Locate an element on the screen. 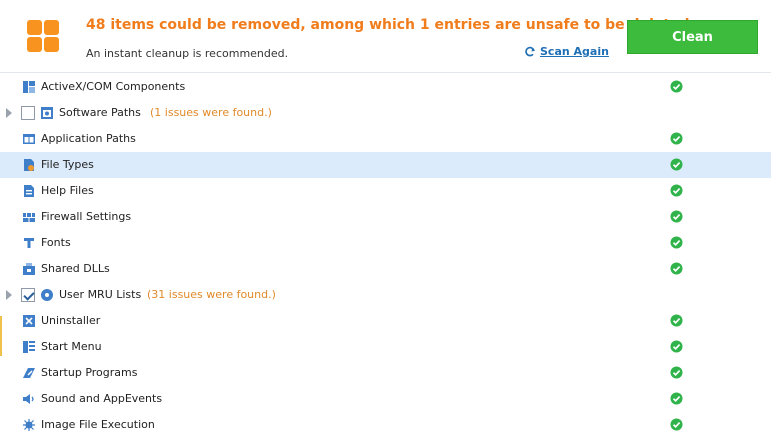  app-logo-icon is located at coordinates (43, 36).